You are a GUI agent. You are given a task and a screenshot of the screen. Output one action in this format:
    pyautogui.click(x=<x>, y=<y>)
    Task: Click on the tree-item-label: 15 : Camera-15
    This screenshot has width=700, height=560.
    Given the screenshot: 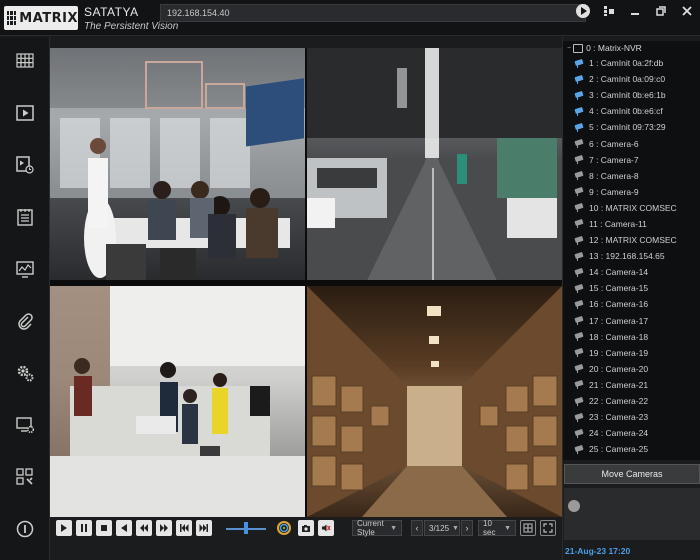 What is the action you would take?
    pyautogui.click(x=619, y=288)
    